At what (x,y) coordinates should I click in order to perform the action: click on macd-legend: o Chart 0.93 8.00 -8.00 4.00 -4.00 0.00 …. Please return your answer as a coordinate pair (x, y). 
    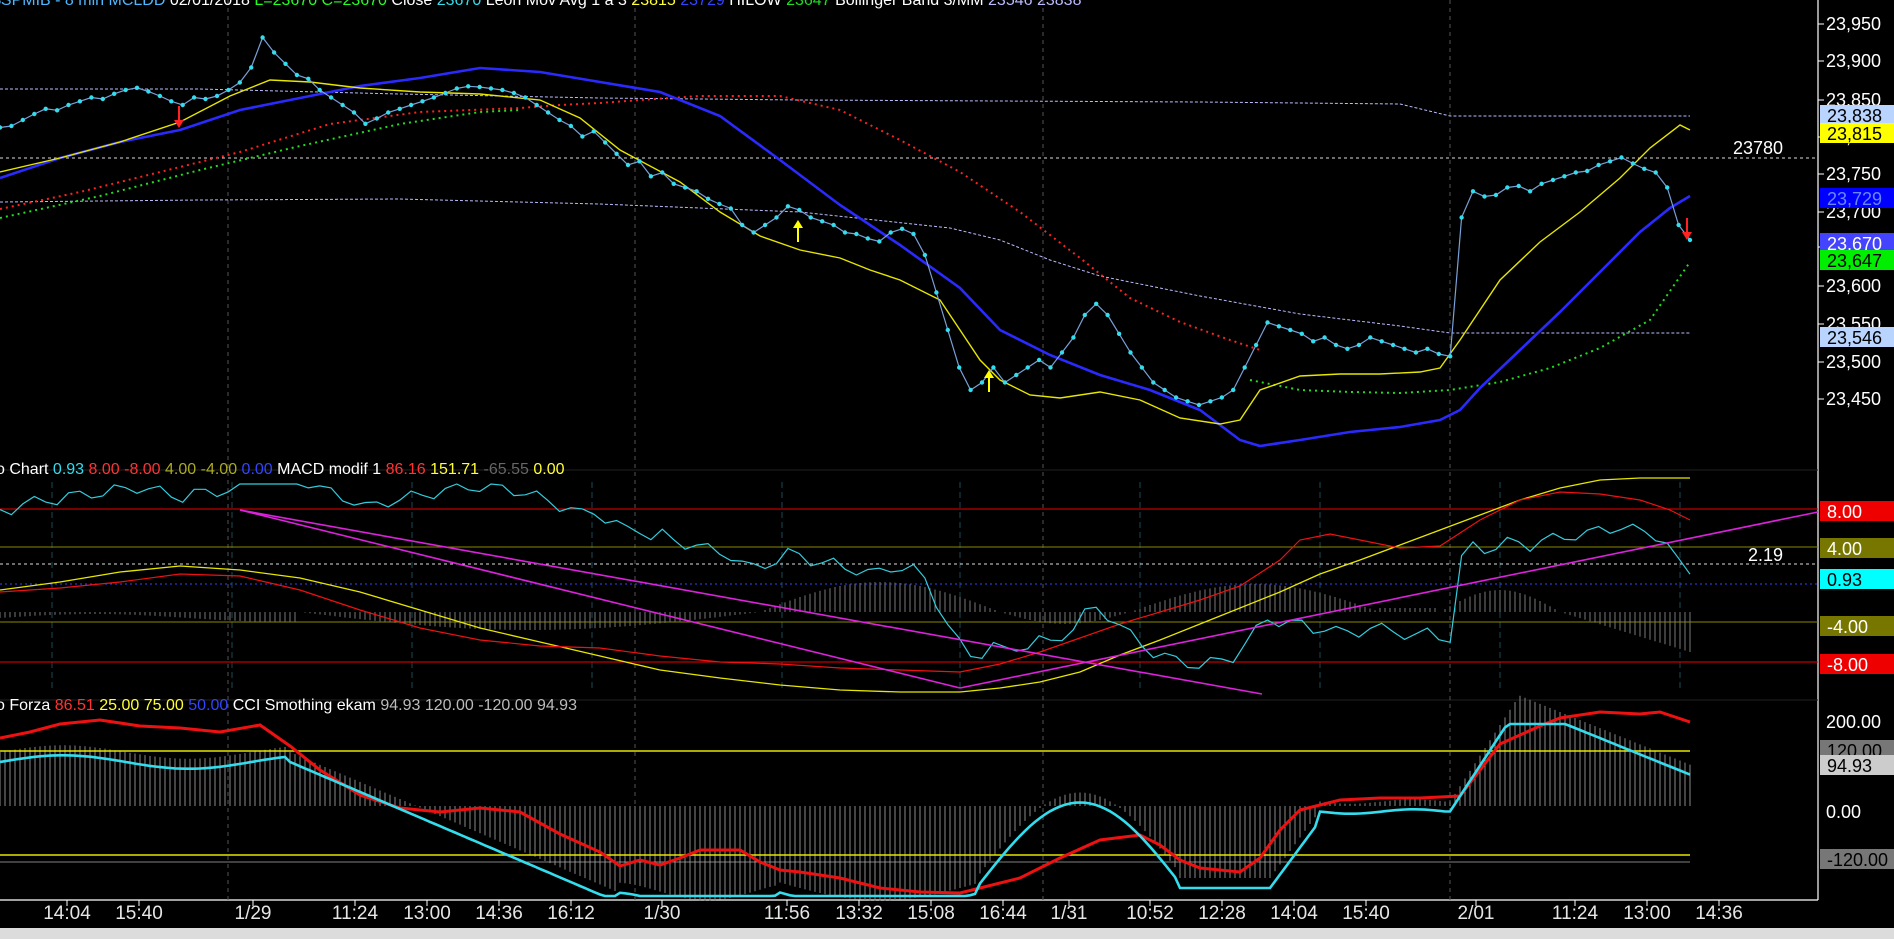
    Looking at the image, I should click on (282, 469).